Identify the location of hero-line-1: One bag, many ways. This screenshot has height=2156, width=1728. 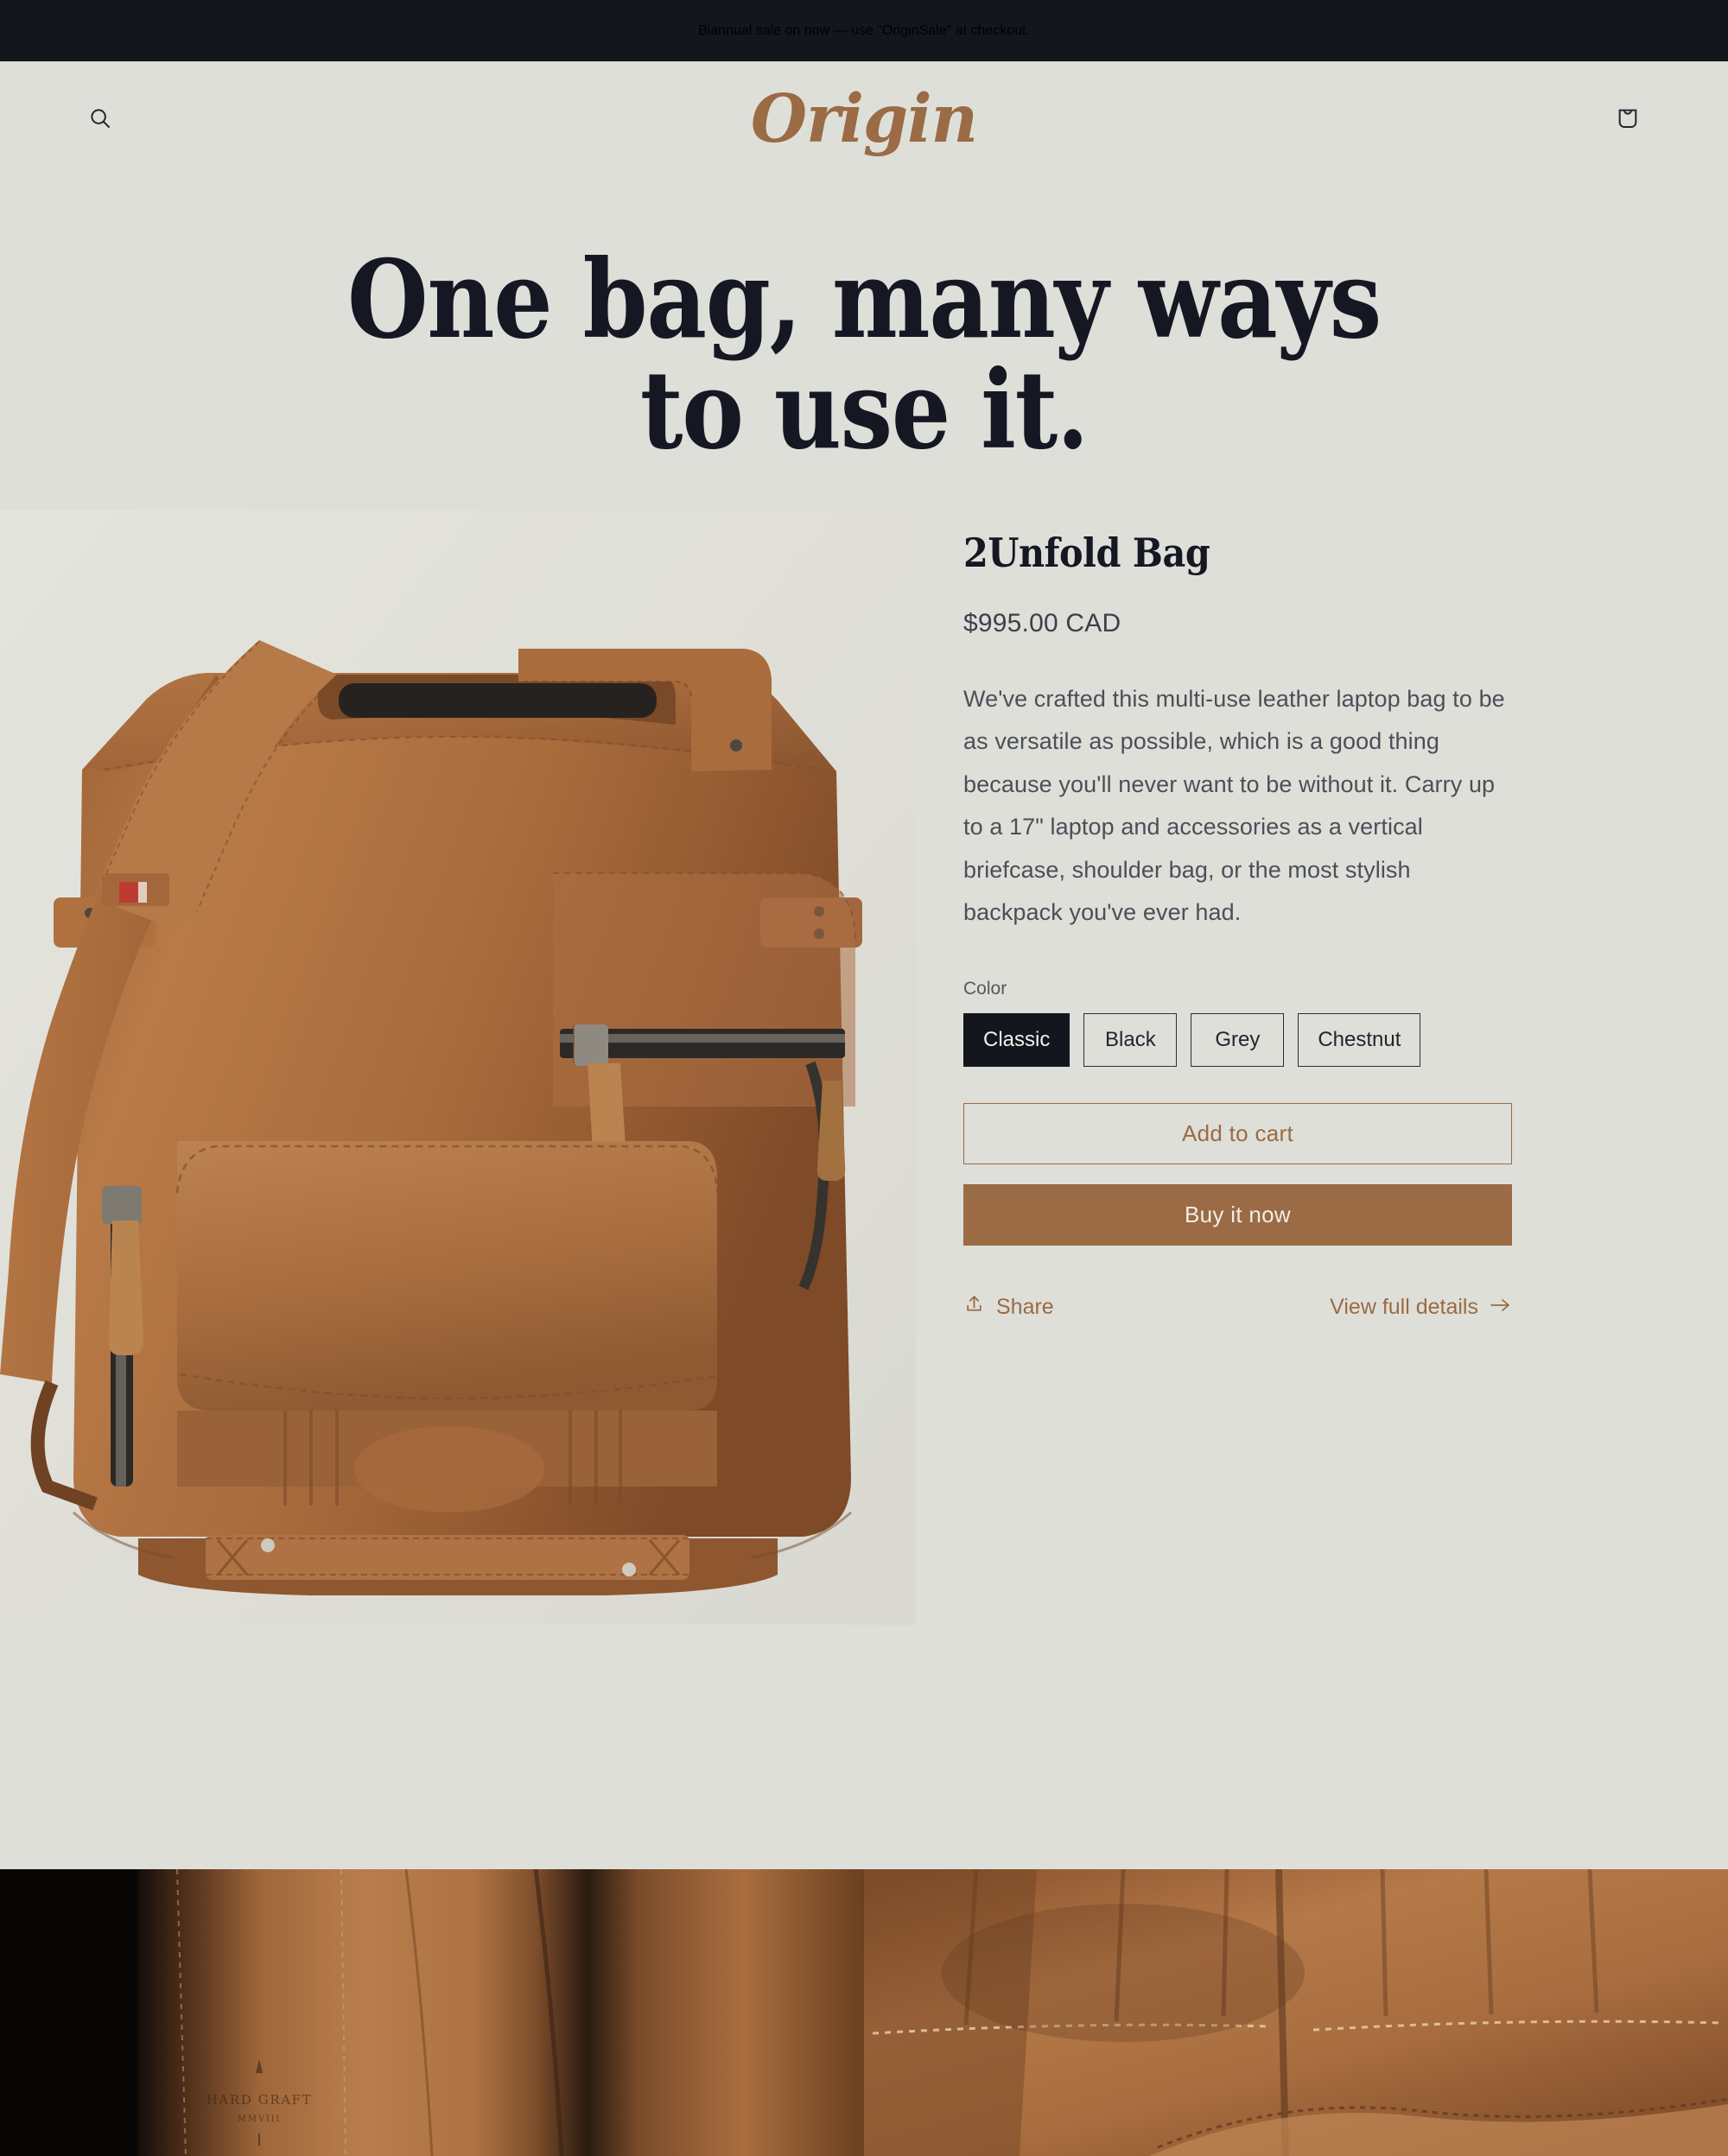
(864, 300).